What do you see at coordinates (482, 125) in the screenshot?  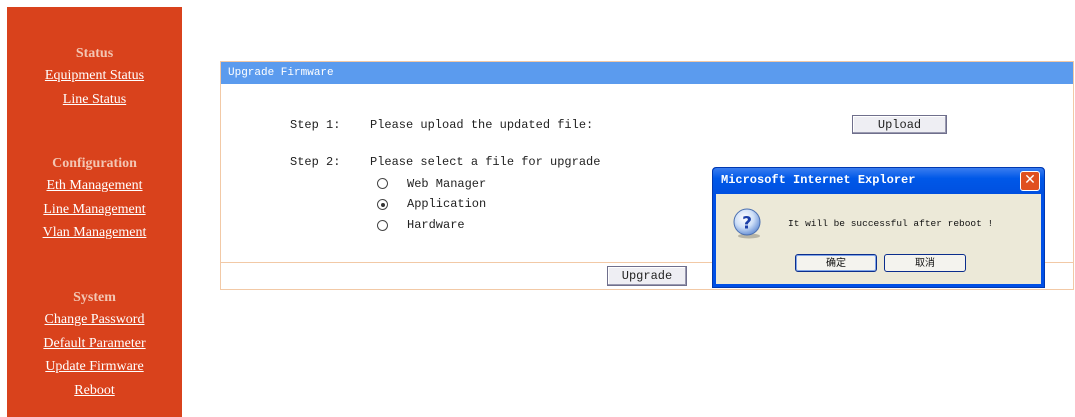 I see `step1-text: Please upload the updated file:` at bounding box center [482, 125].